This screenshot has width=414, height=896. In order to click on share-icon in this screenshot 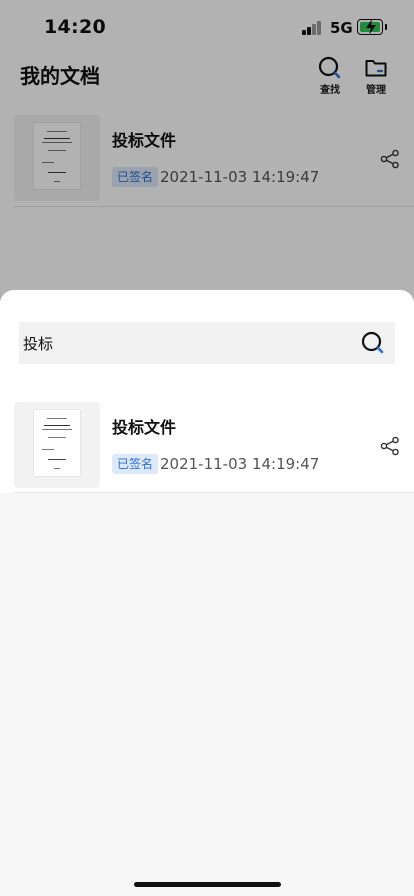, I will do `click(390, 446)`.